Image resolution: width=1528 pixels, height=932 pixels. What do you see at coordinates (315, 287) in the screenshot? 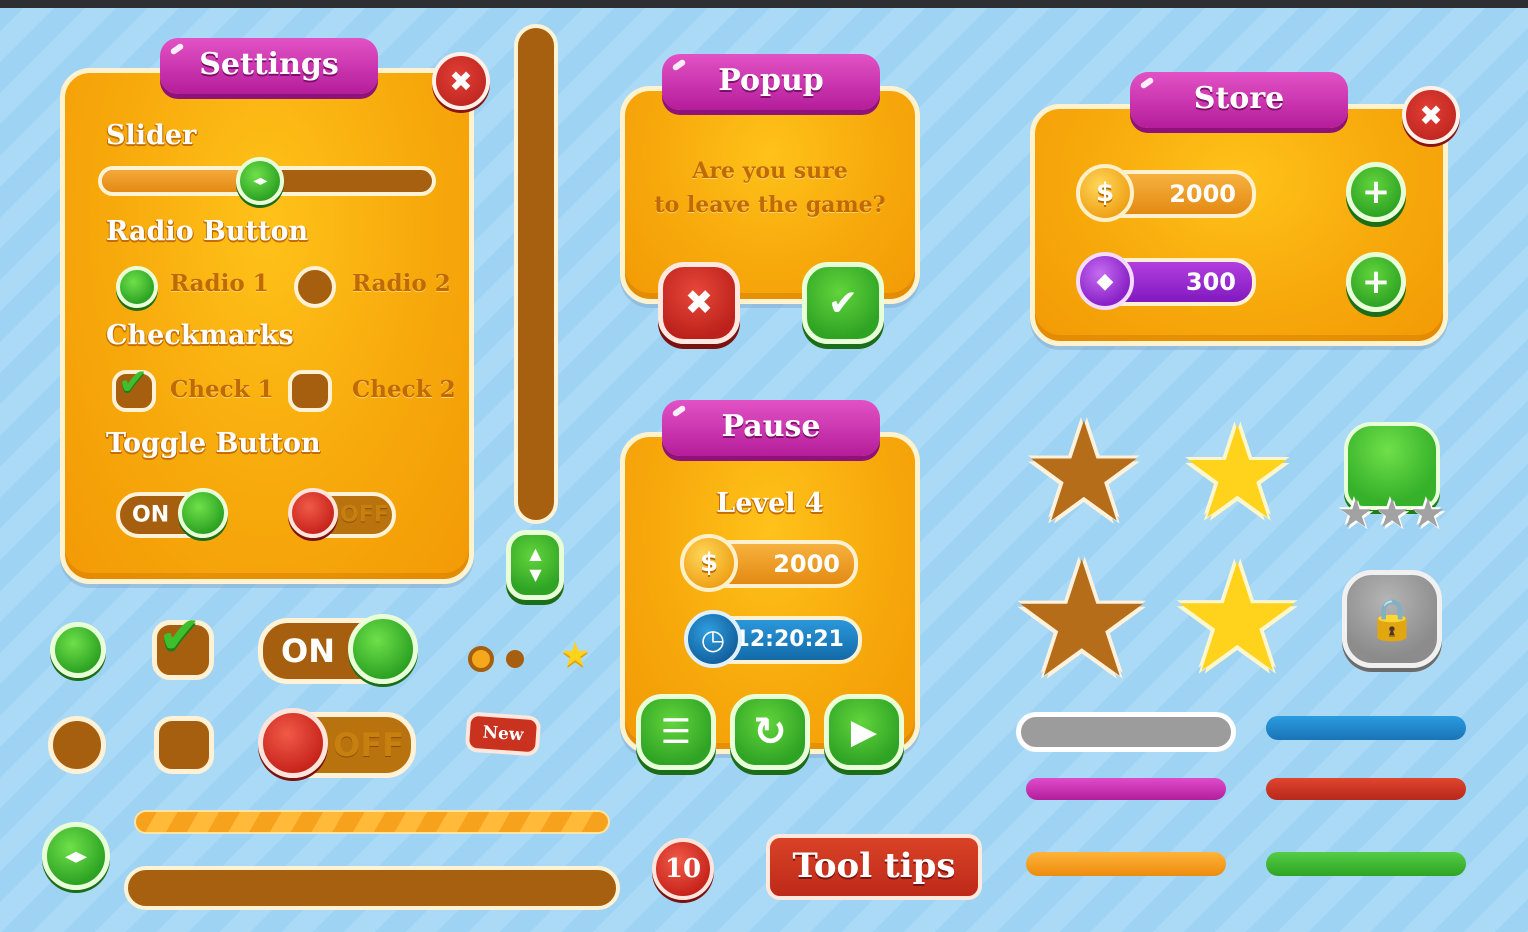
I see `radio-2-button` at bounding box center [315, 287].